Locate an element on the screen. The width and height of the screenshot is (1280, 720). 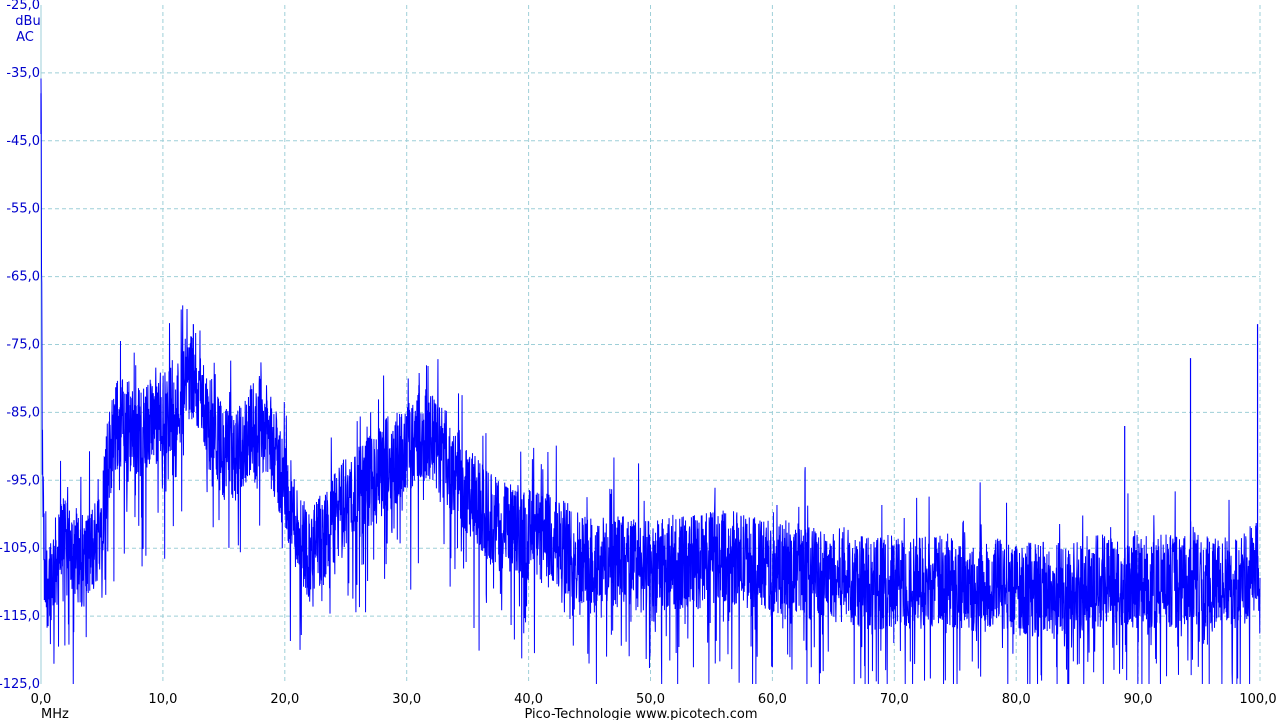
x-tick-label: 100,0 is located at coordinates (1257, 699).